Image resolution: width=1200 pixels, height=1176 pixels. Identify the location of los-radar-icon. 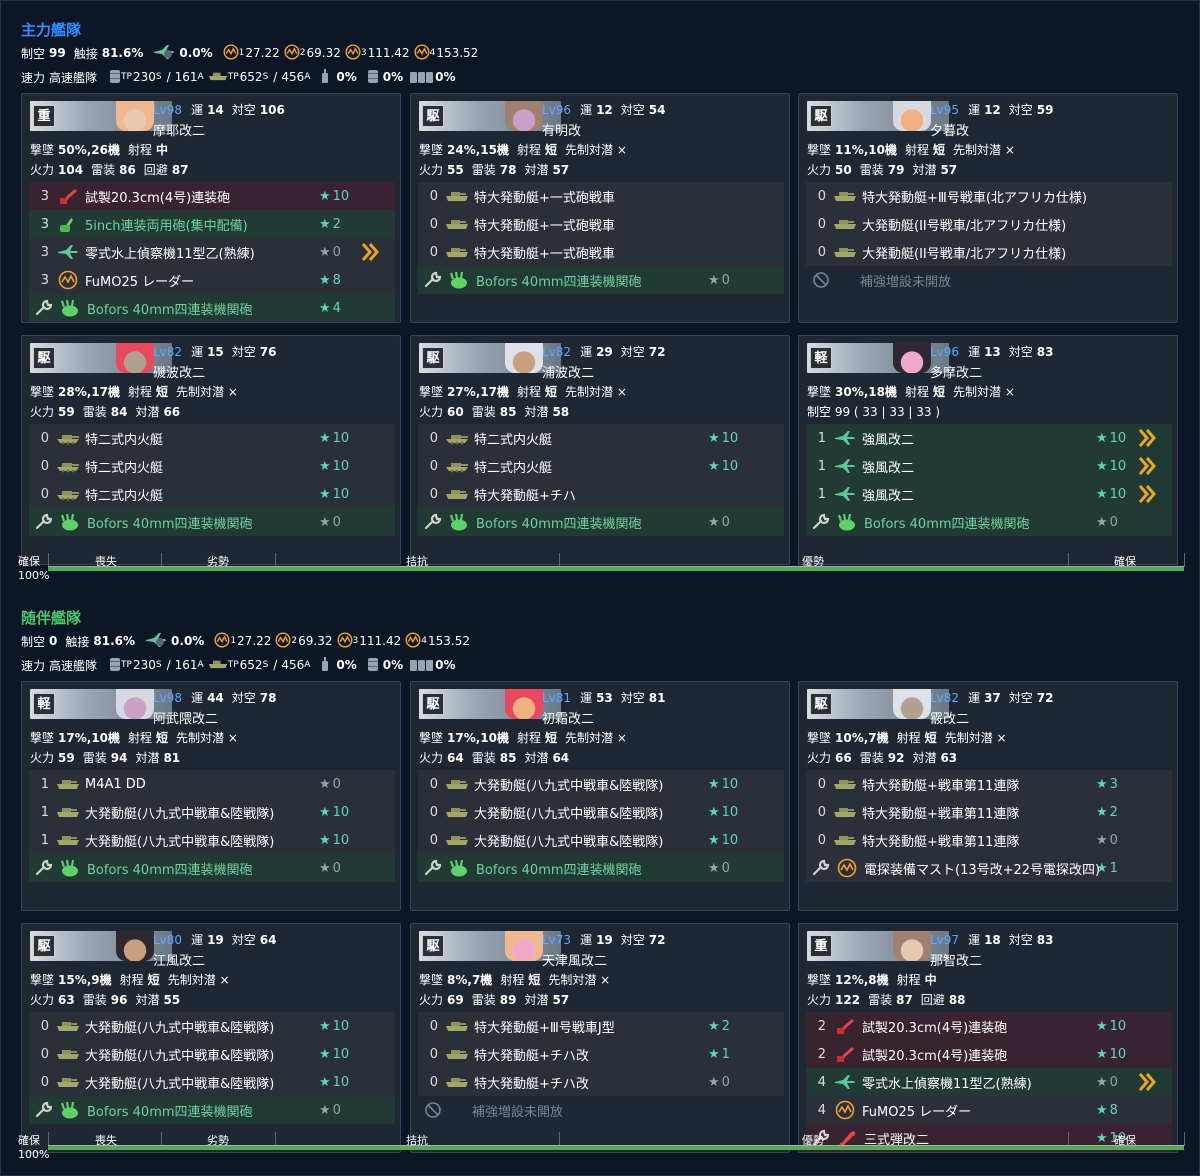
(292, 53).